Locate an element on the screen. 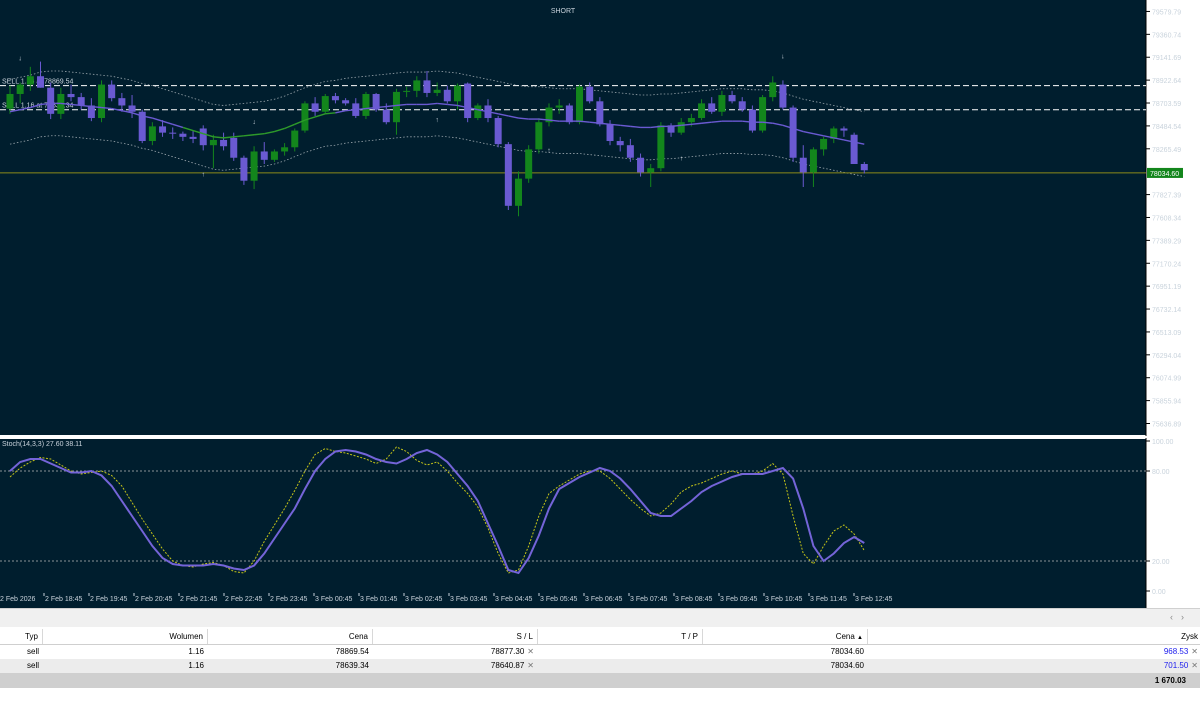 The height and width of the screenshot is (706, 1200). price-axis-tick: 75855.94 is located at coordinates (1166, 402).